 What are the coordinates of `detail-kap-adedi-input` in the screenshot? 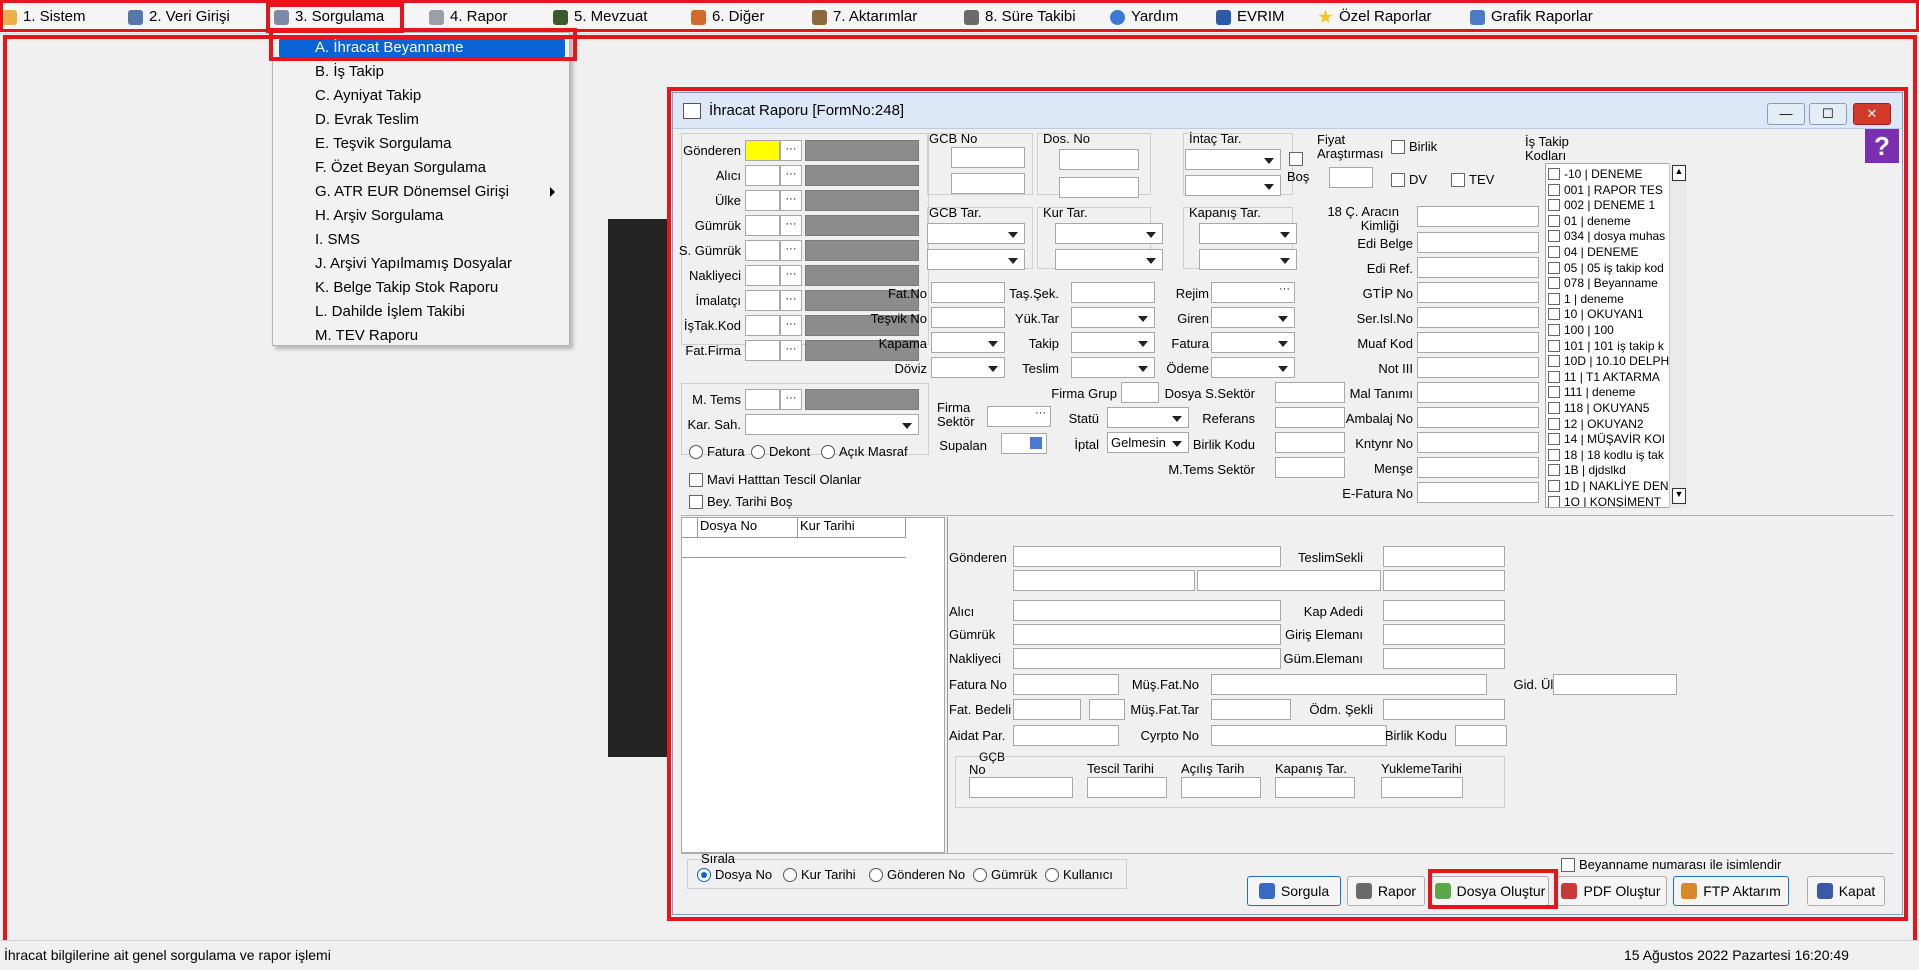 It's located at (1444, 610).